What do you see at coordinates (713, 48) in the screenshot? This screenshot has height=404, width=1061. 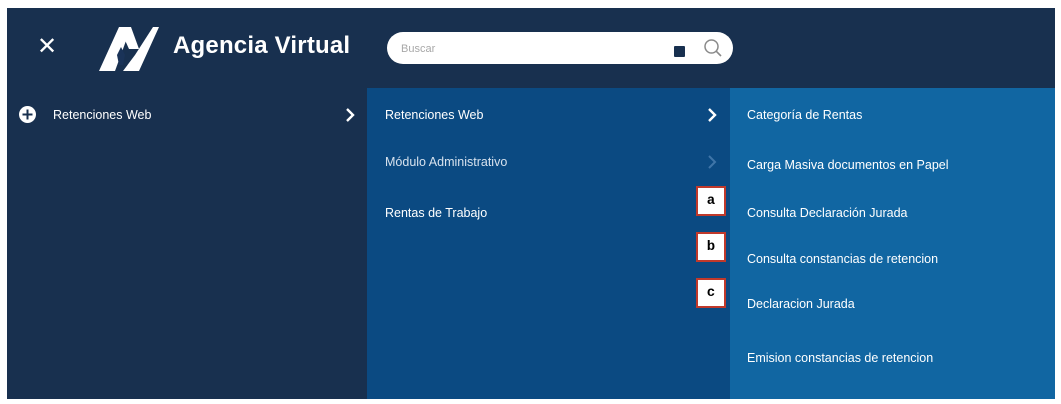 I see `search-icon` at bounding box center [713, 48].